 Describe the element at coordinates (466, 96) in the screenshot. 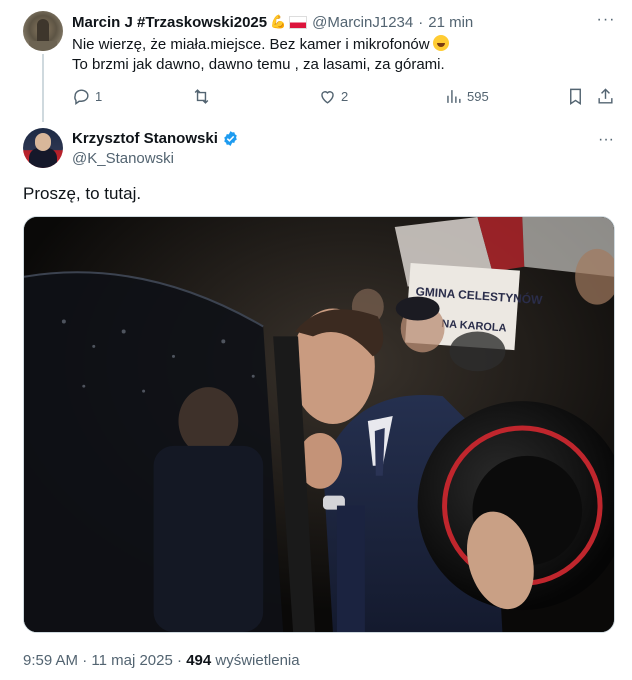

I see `views-button: 595` at that location.